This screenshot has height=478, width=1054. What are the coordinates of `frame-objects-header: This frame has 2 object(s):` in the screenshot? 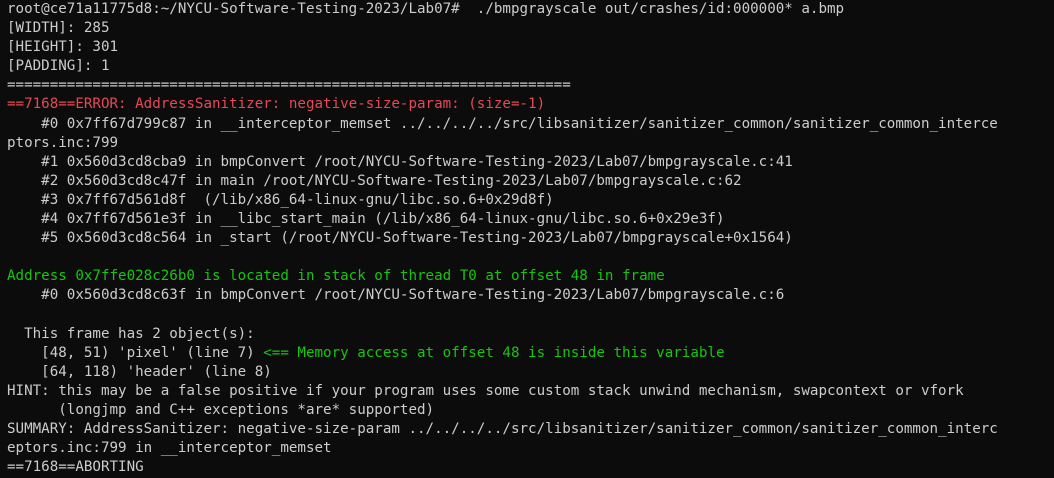 It's located at (131, 333).